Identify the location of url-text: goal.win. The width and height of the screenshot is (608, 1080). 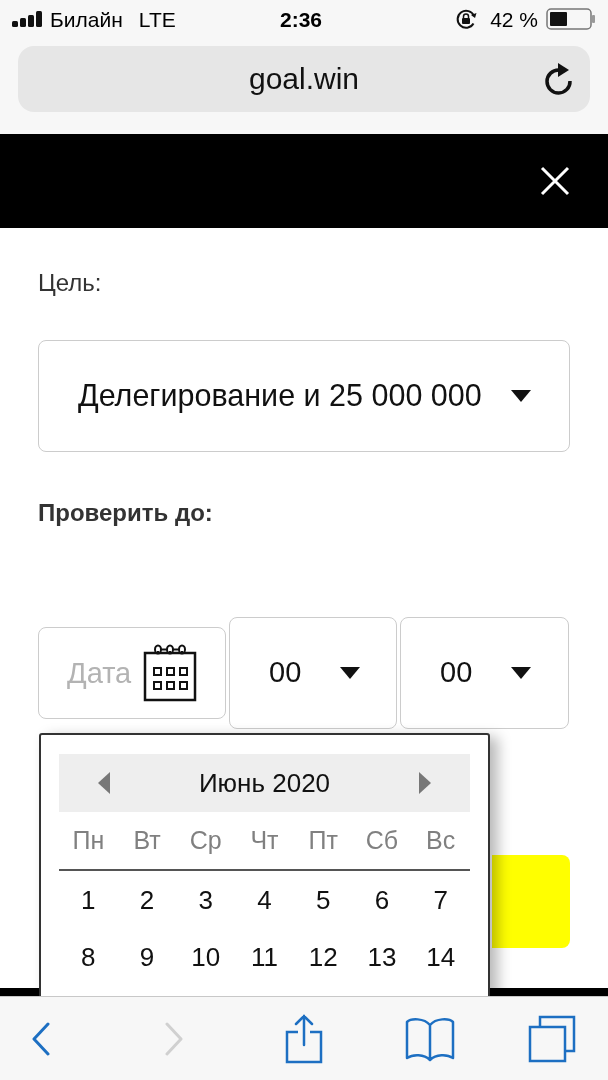
(304, 79).